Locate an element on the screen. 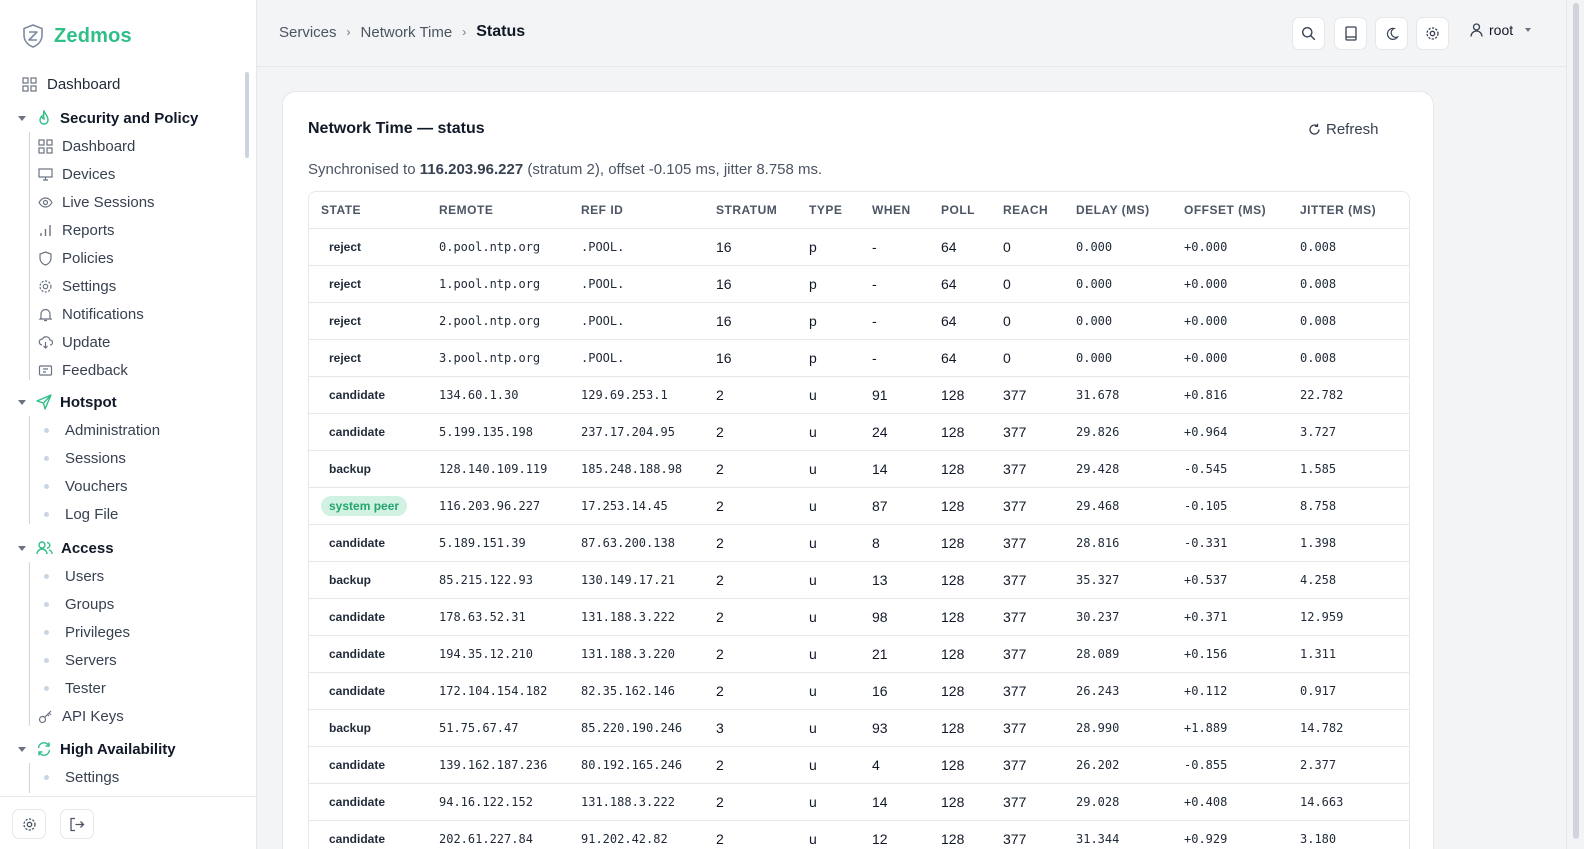 This screenshot has width=1584, height=849. sidebar-item-label: Dashboard is located at coordinates (99, 146).